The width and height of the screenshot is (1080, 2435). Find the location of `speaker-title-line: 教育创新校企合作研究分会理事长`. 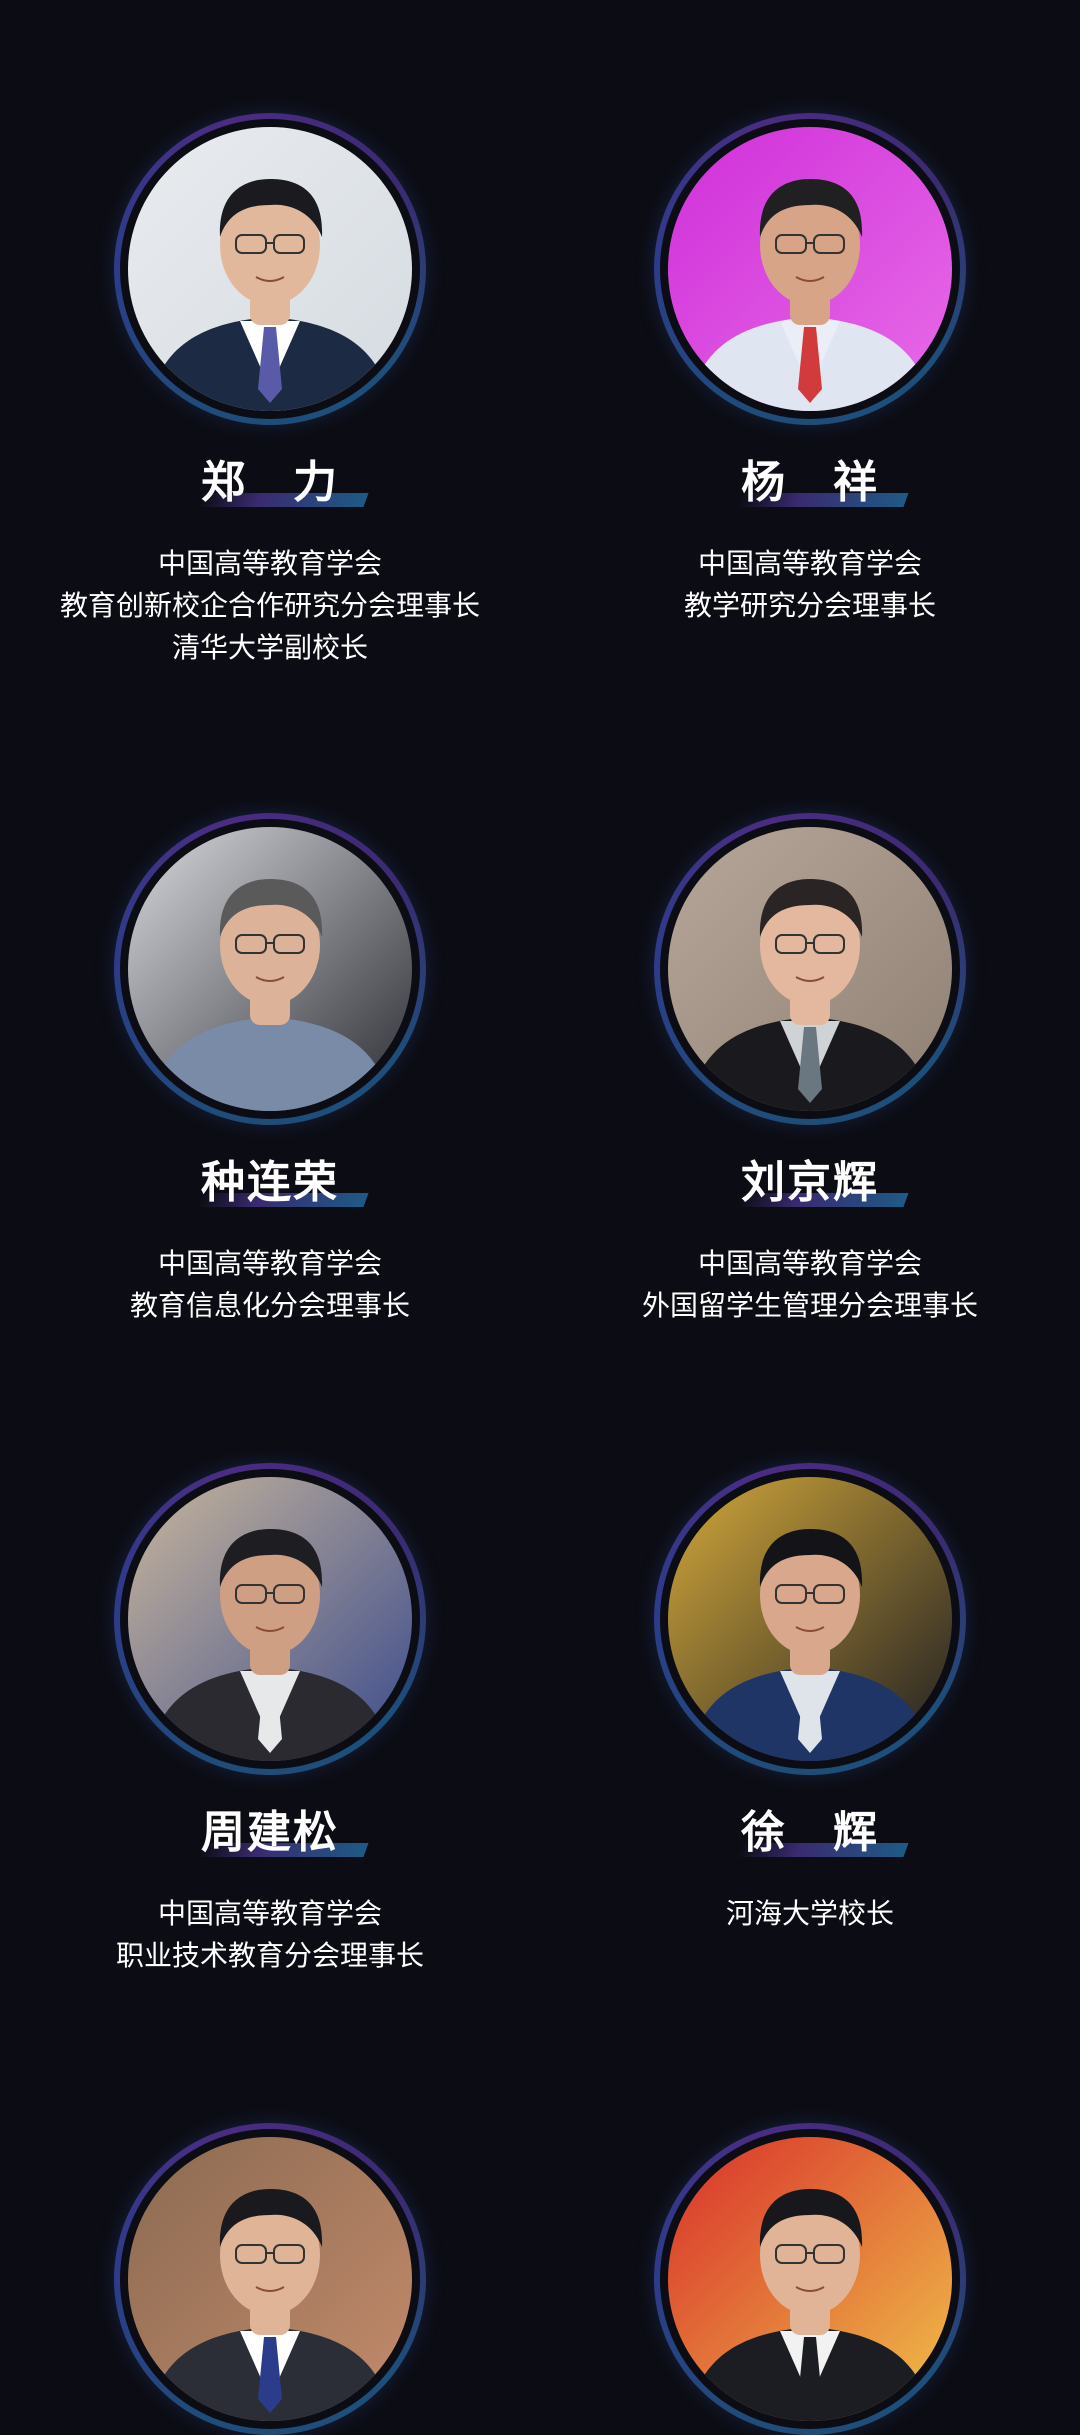

speaker-title-line: 教育创新校企合作研究分会理事长 is located at coordinates (269, 605).